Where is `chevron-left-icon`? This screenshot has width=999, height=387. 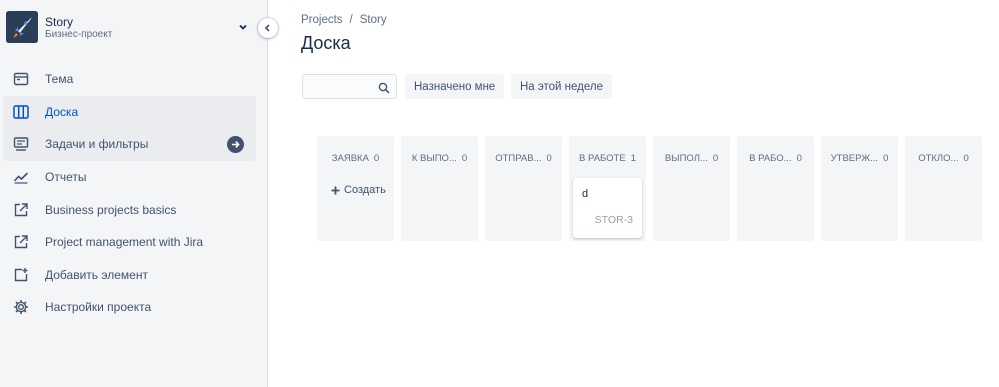 chevron-left-icon is located at coordinates (267, 28).